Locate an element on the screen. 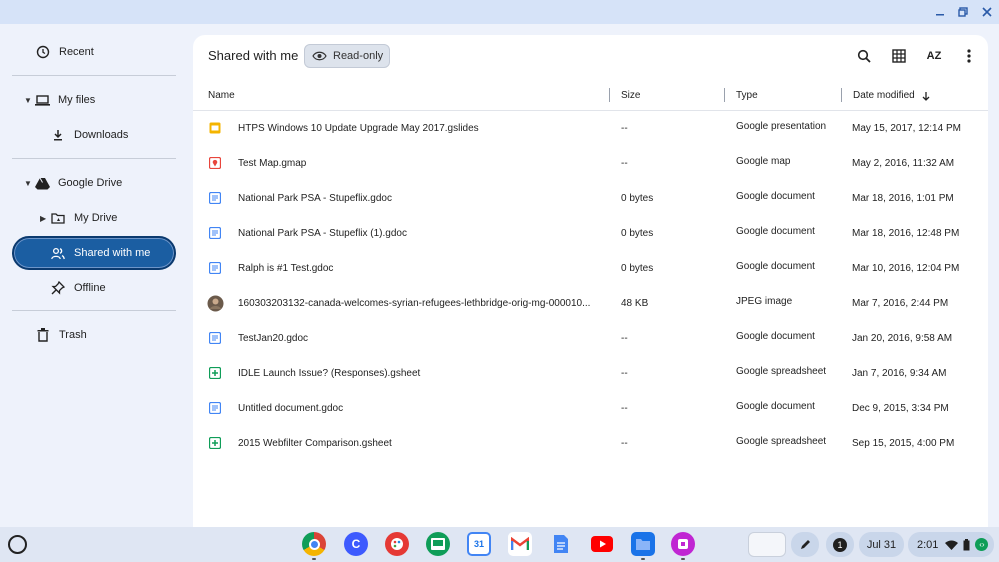  download-icon is located at coordinates (58, 135).